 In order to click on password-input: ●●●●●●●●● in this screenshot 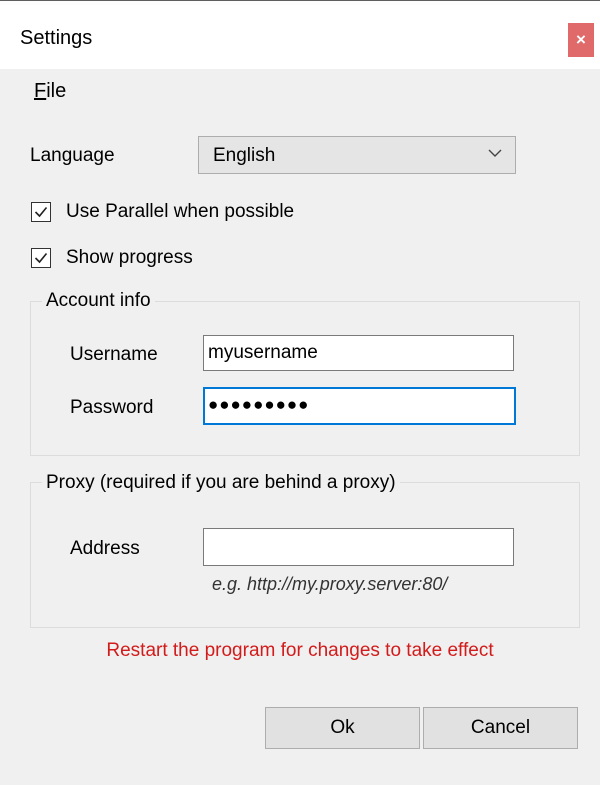, I will do `click(359, 406)`.